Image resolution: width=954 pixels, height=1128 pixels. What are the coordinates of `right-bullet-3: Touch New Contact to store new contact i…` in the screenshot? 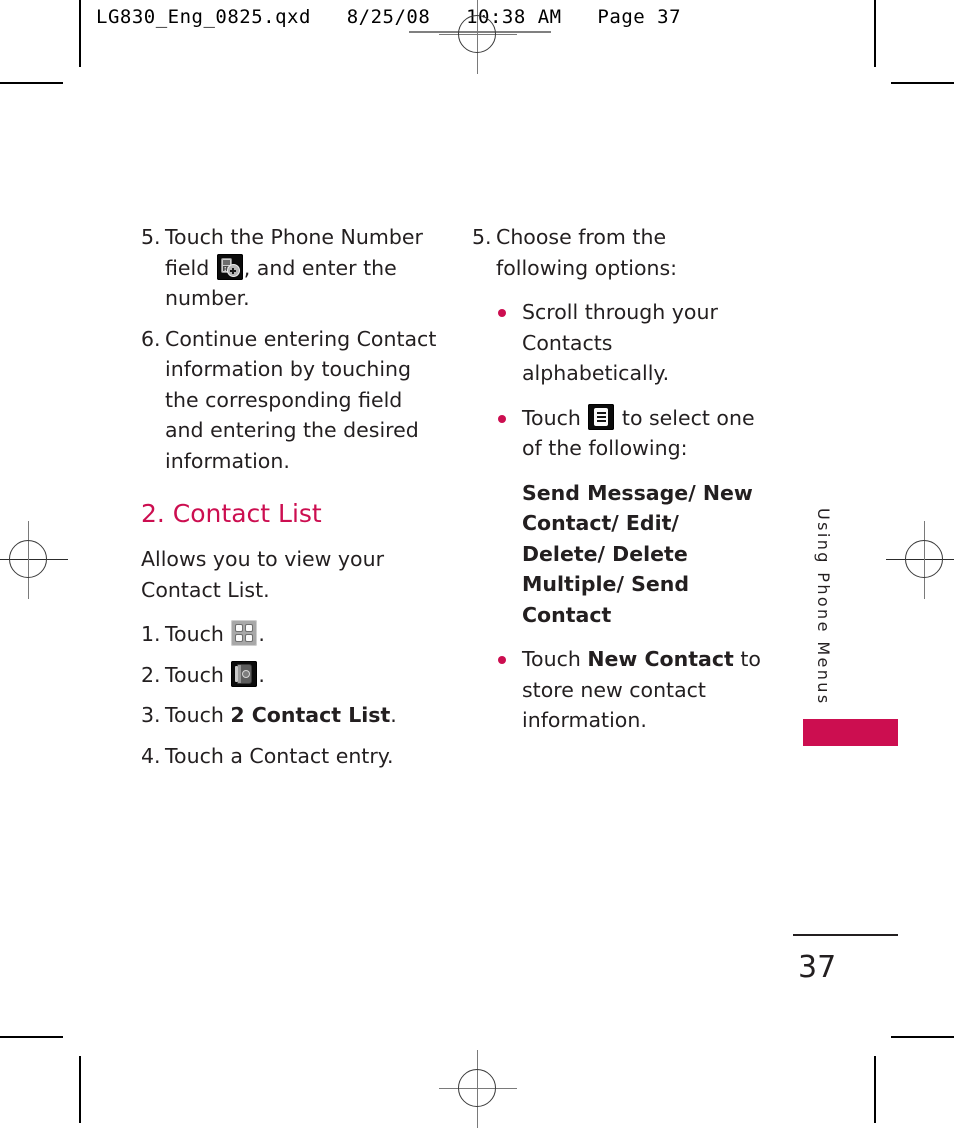 It's located at (629, 690).